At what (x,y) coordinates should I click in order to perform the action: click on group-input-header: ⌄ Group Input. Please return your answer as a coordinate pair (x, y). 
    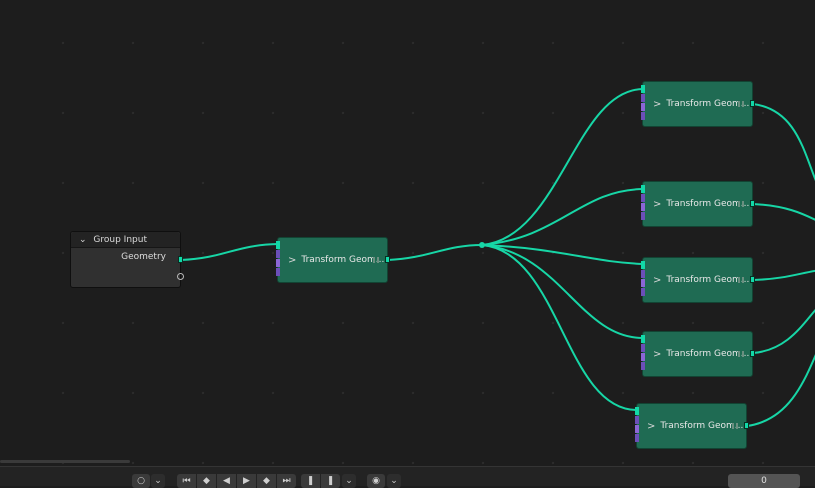
    Looking at the image, I should click on (125, 240).